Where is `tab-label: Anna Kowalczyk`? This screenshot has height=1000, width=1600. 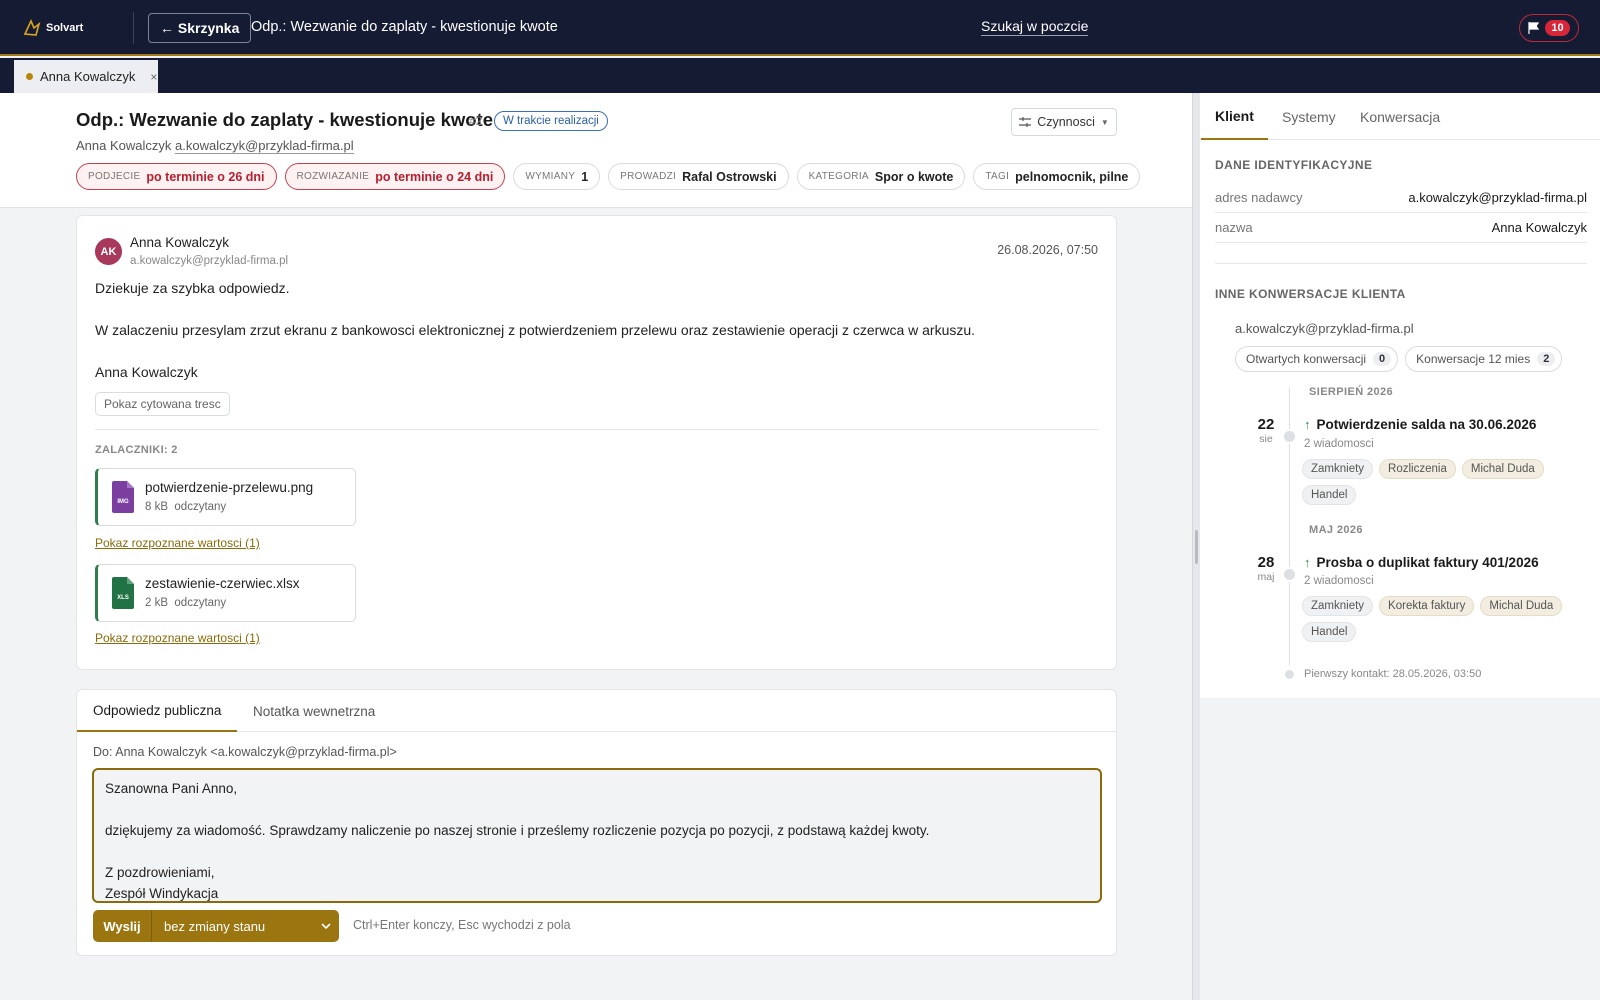
tab-label: Anna Kowalczyk is located at coordinates (88, 76).